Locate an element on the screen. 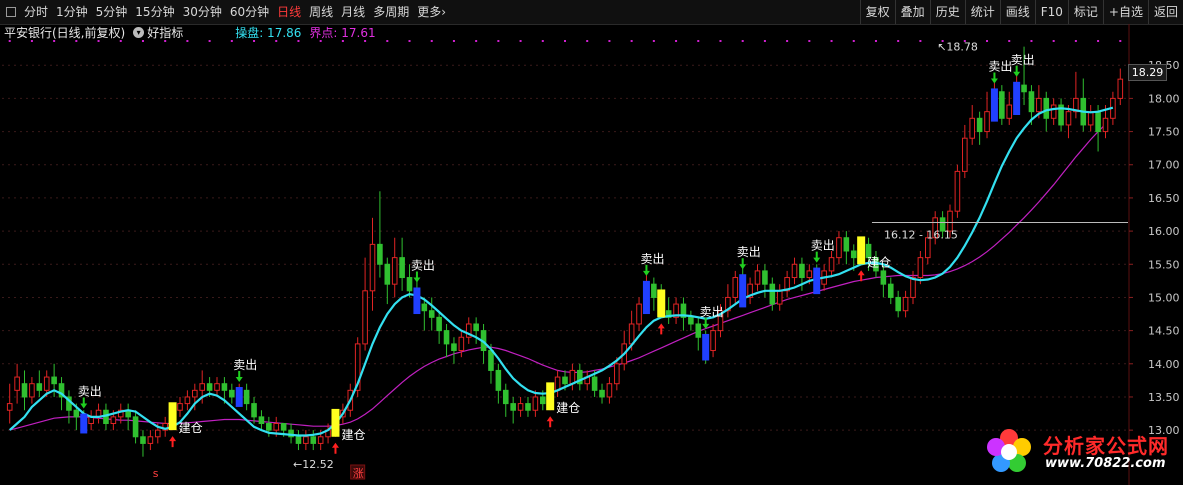 The image size is (1183, 485). slow-line-value: 界点: 17.61 is located at coordinates (342, 32).